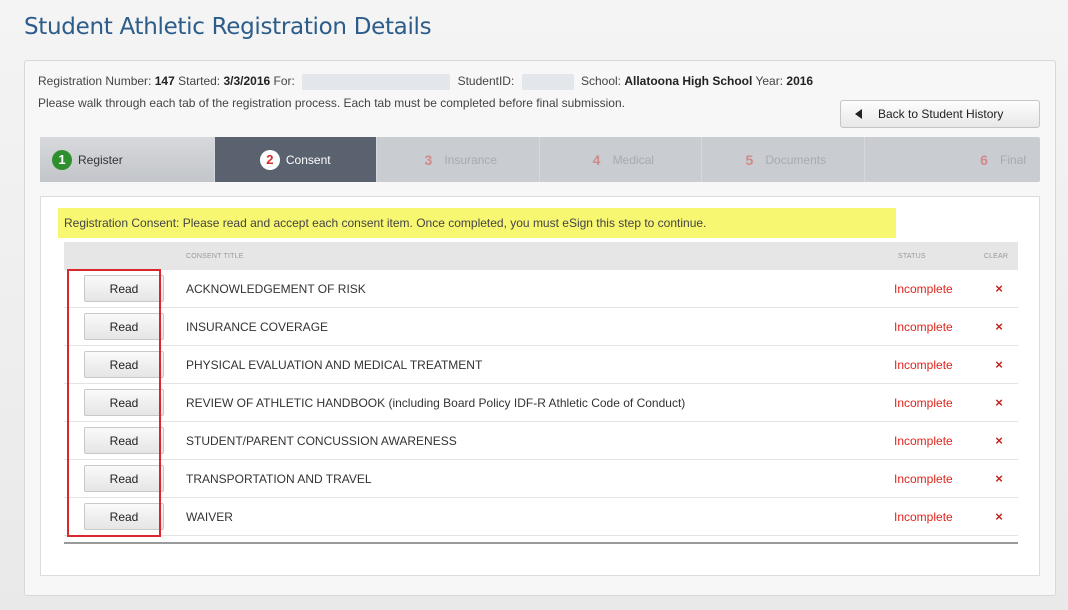 The width and height of the screenshot is (1068, 610). What do you see at coordinates (471, 159) in the screenshot?
I see `tab-insurance-label: Insurance` at bounding box center [471, 159].